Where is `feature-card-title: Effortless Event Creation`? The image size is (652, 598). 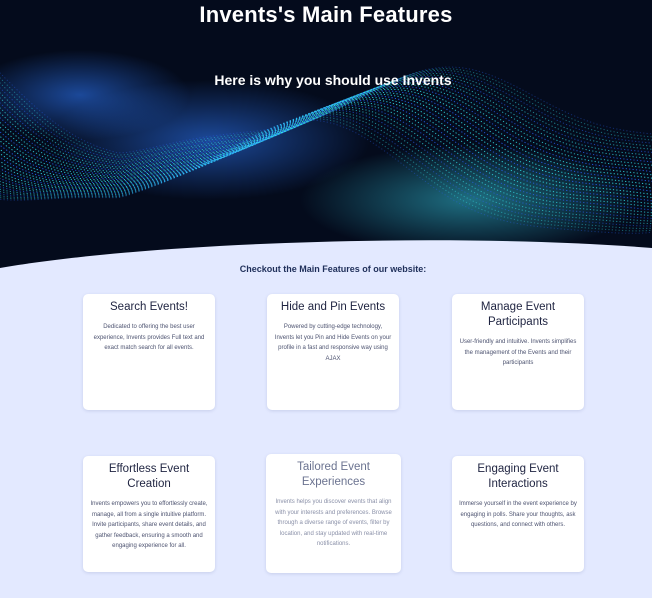
feature-card-title: Effortless Event Creation is located at coordinates (149, 476).